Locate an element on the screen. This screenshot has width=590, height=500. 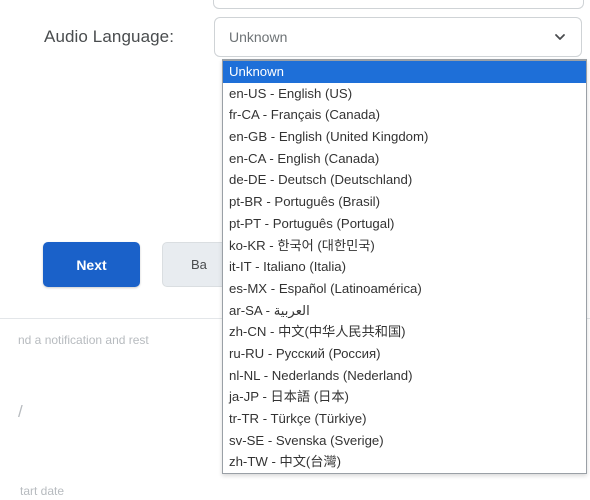
language-option: pt-PT - Português (Portugal) is located at coordinates (404, 224).